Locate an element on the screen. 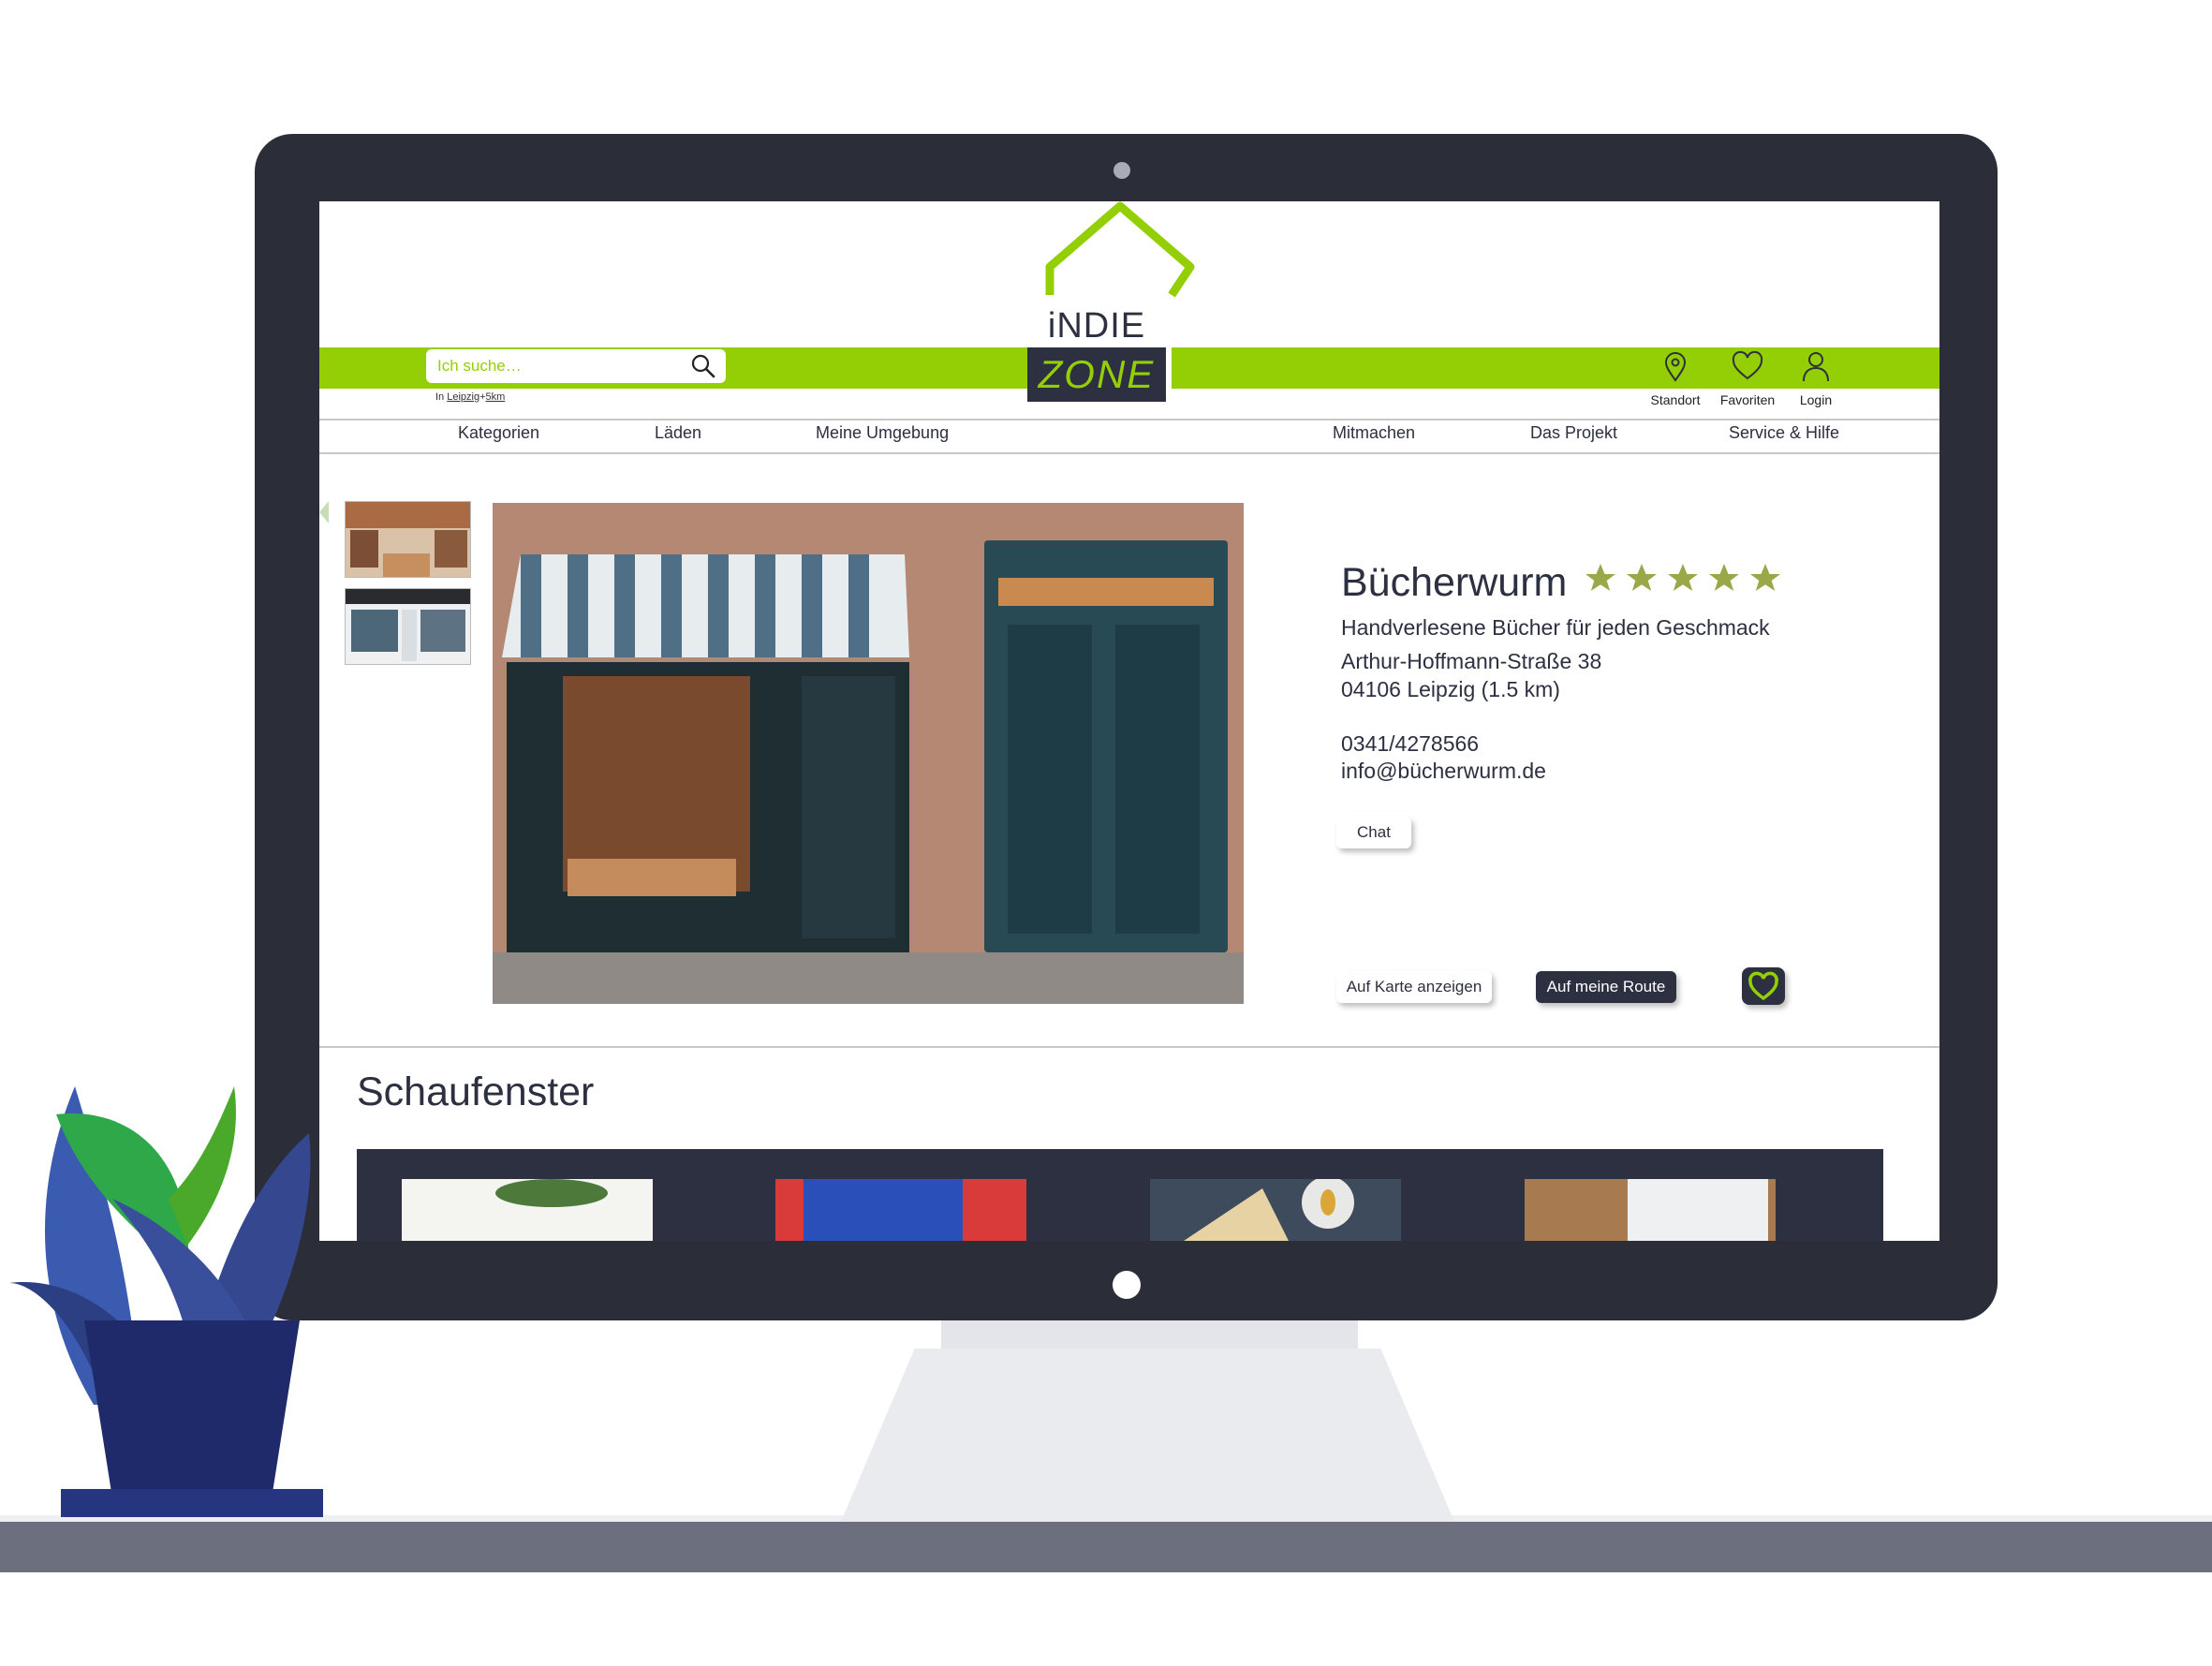 The image size is (2212, 1666). camera-icon is located at coordinates (1121, 170).